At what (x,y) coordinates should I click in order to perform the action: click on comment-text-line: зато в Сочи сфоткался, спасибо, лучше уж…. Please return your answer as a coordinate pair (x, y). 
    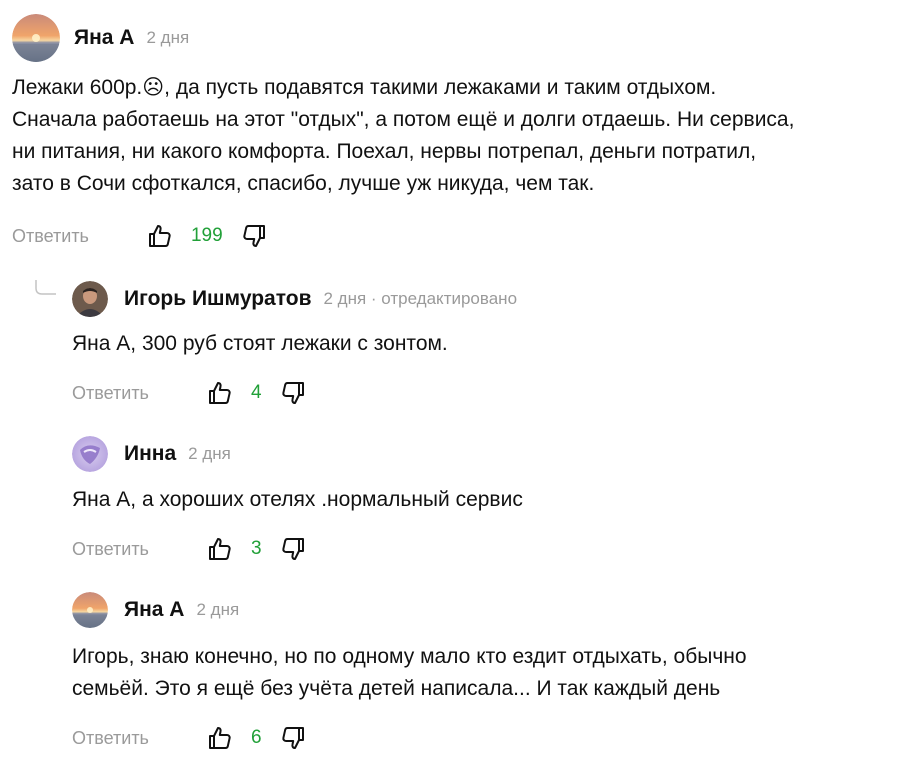
    Looking at the image, I should click on (303, 183).